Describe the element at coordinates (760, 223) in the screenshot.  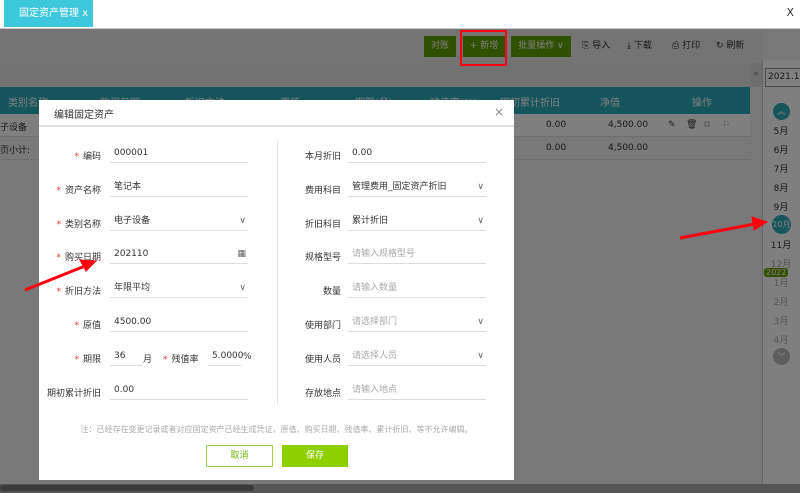
I see `arrow-month-head` at that location.